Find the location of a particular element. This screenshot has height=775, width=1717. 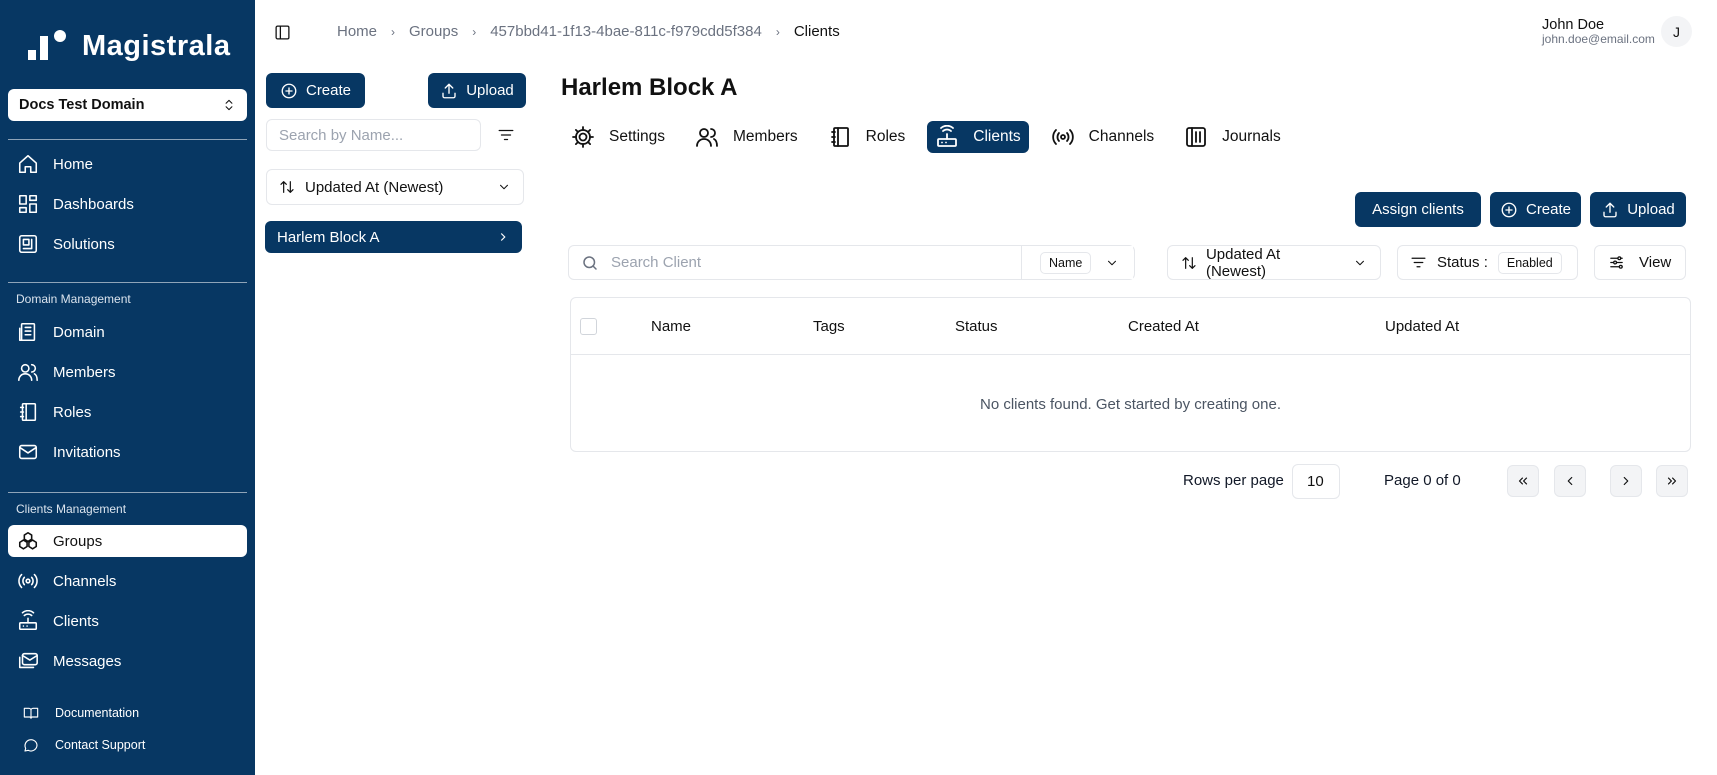

sidebar-item-documentation: Documentation is located at coordinates (127, 713).